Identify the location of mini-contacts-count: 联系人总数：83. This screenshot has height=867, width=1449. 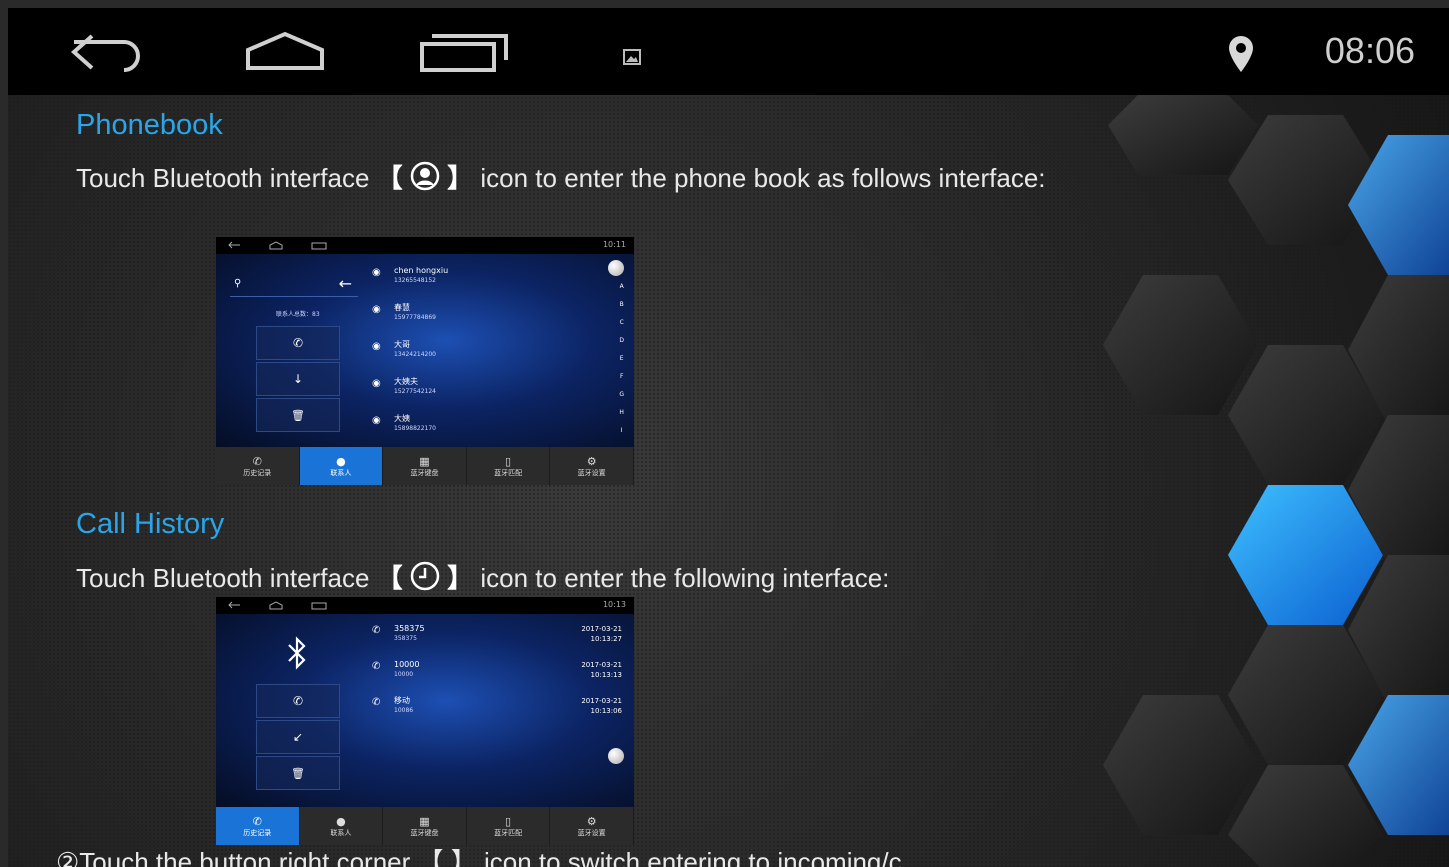
(298, 314).